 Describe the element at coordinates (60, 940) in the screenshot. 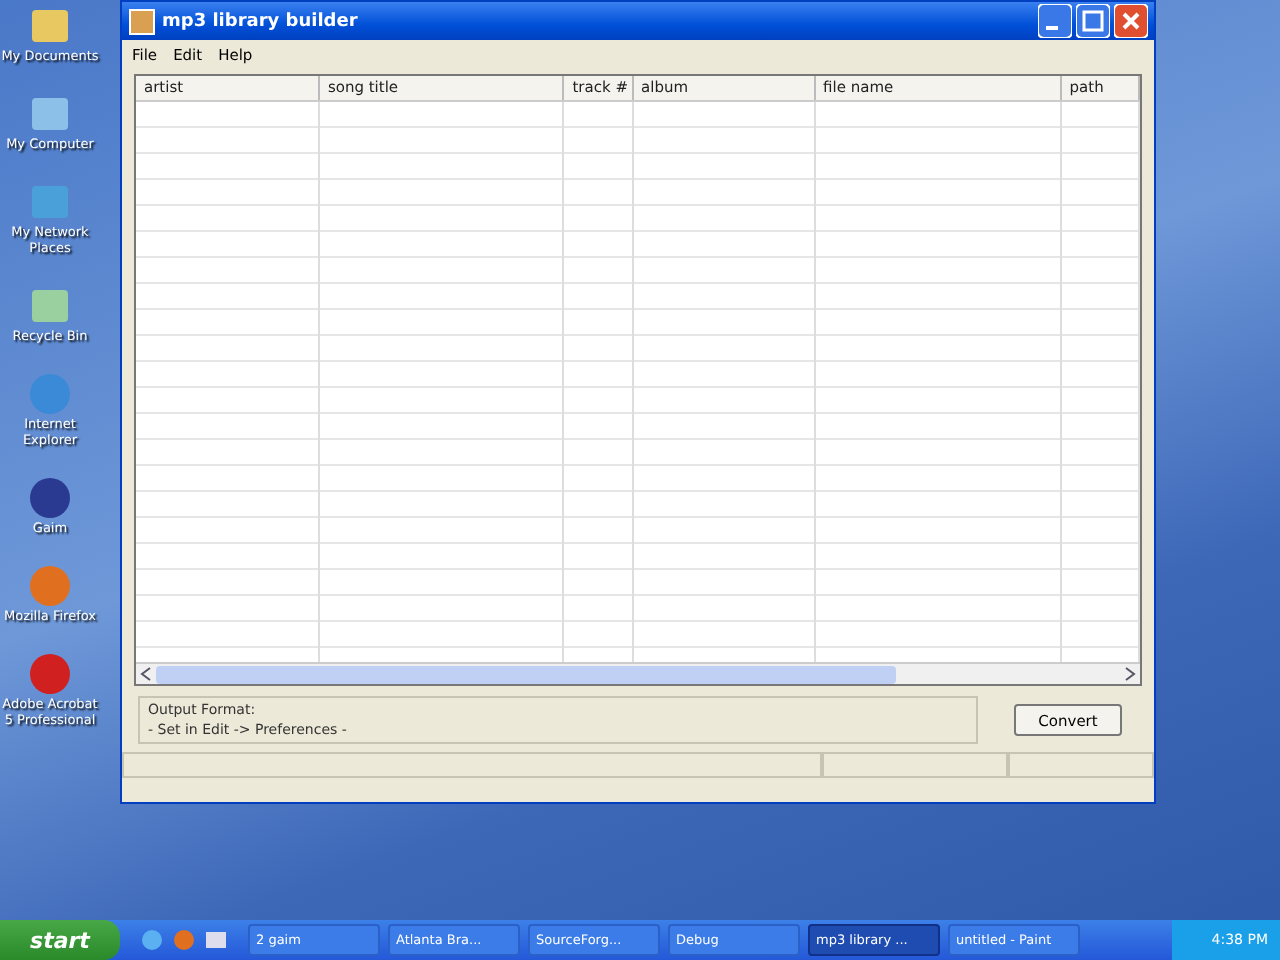

I see `start-button: start` at that location.